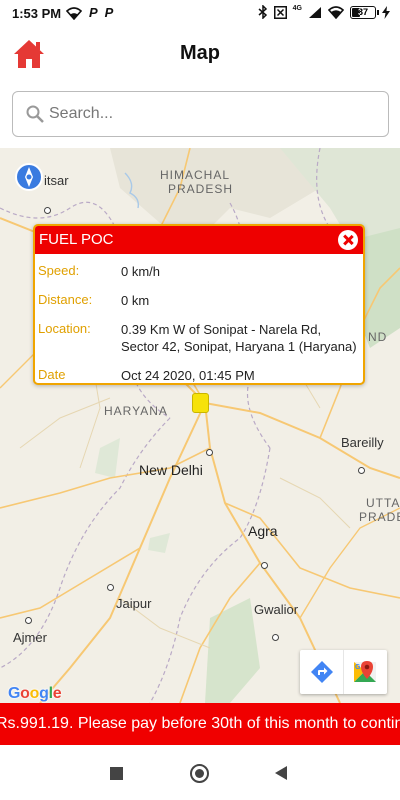  I want to click on battery-level: 37, so click(362, 11).